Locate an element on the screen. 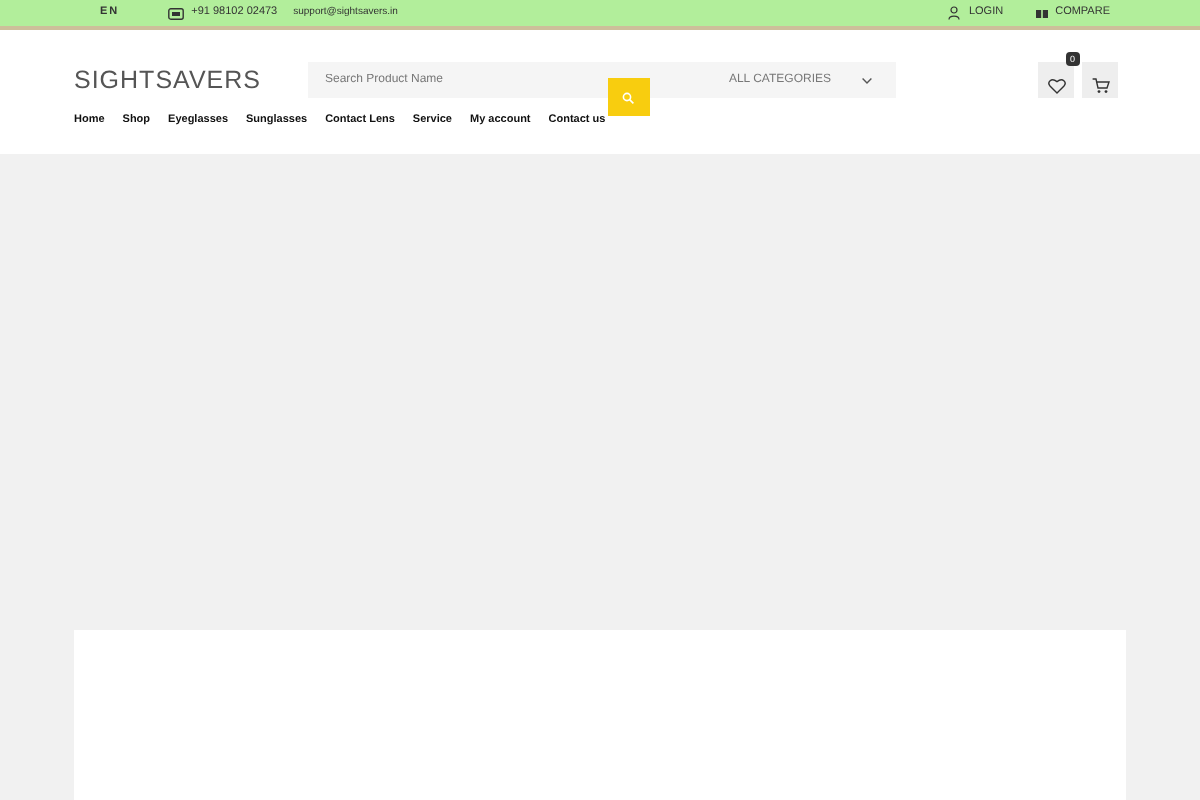  site-logo: SIGHTSAVERS is located at coordinates (167, 81).